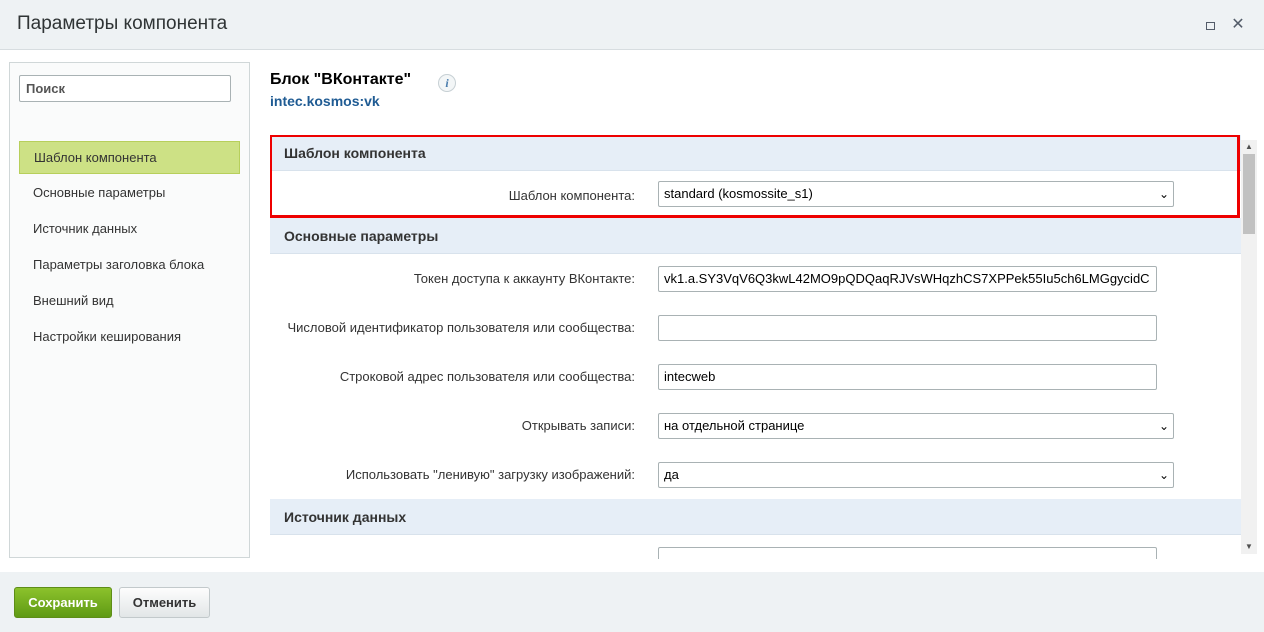 The height and width of the screenshot is (632, 1264). Describe the element at coordinates (524, 278) in the screenshot. I see `token-label: Токен доступа к аккаунту ВКонтакте:` at that location.